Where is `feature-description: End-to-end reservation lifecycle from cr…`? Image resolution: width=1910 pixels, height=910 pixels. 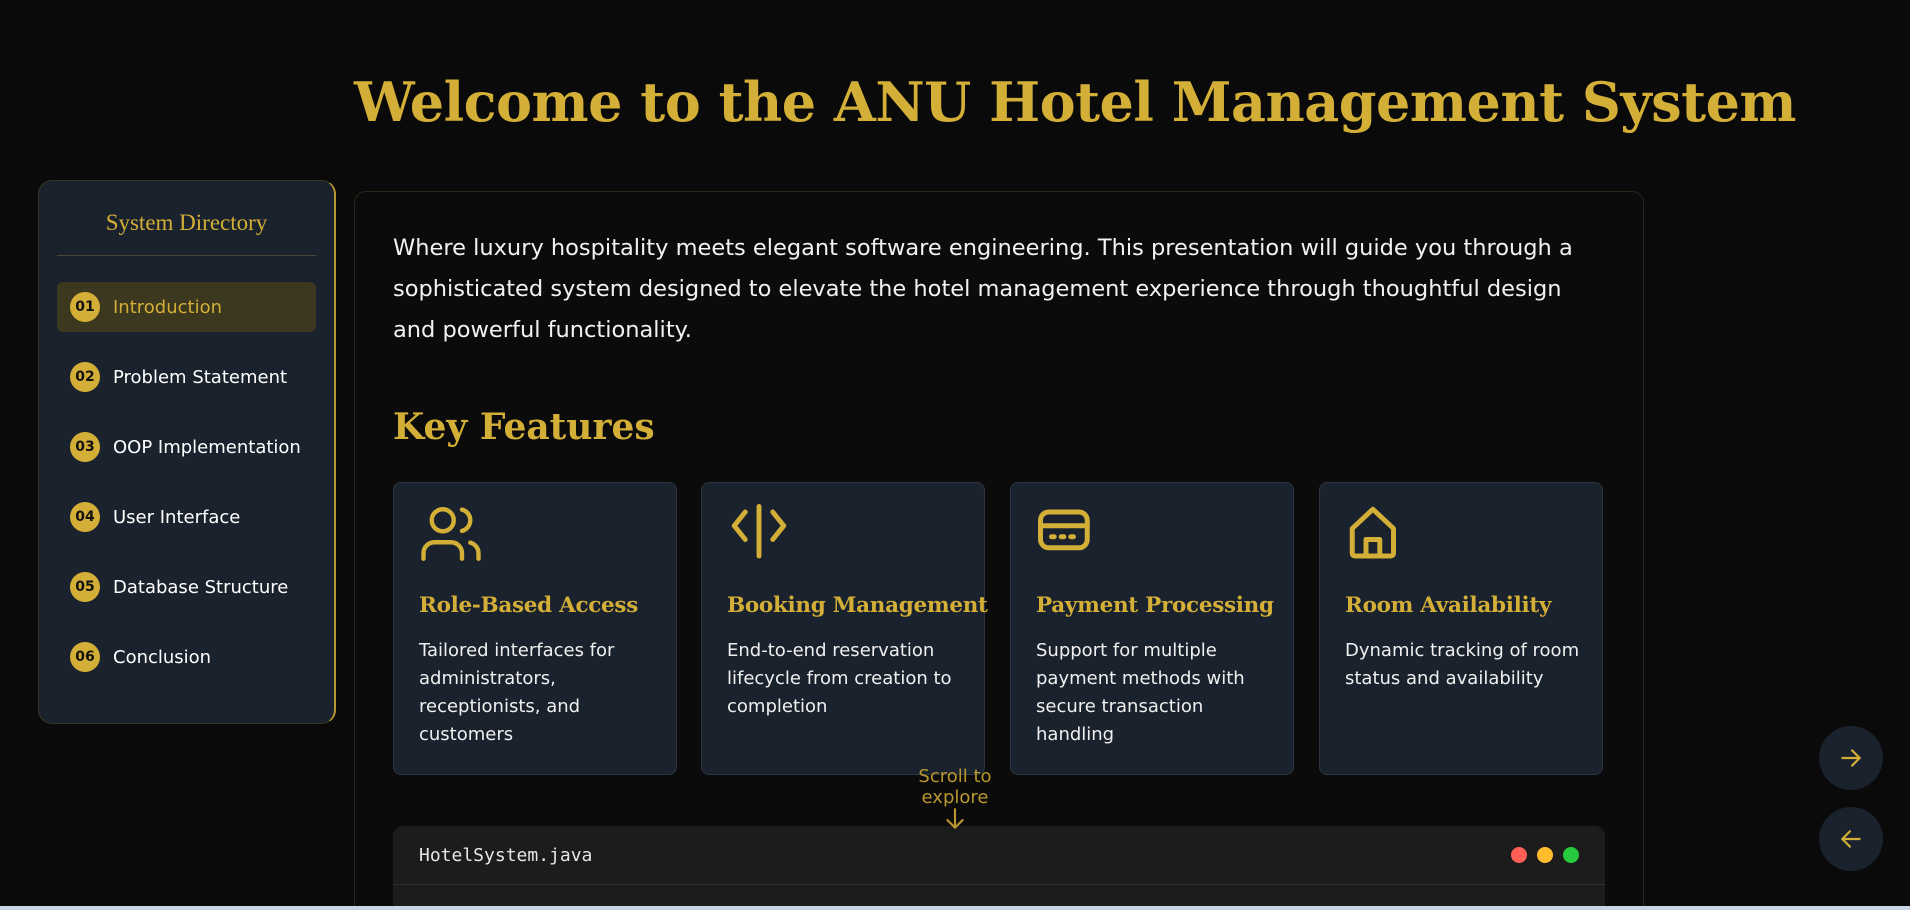 feature-description: End-to-end reservation lifecycle from cr… is located at coordinates (839, 678).